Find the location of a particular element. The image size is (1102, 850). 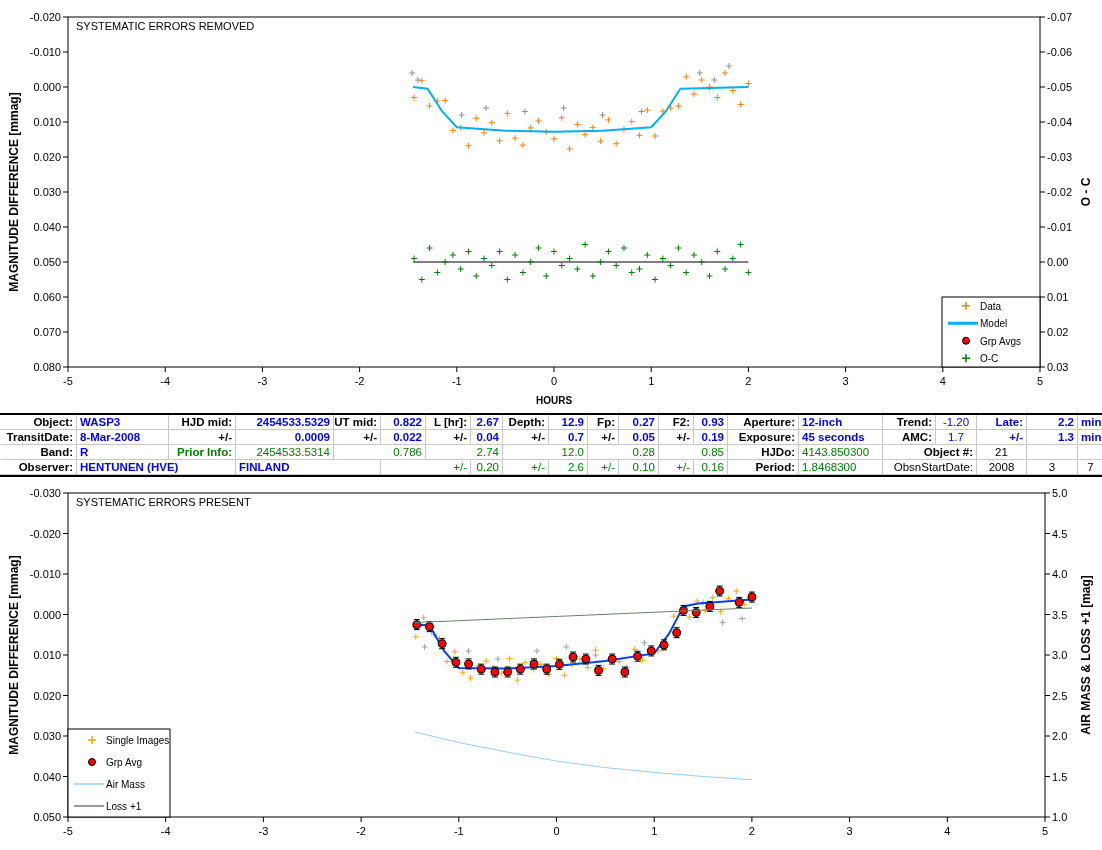

axis-tick-label: -0.02 is located at coordinates (1060, 192).